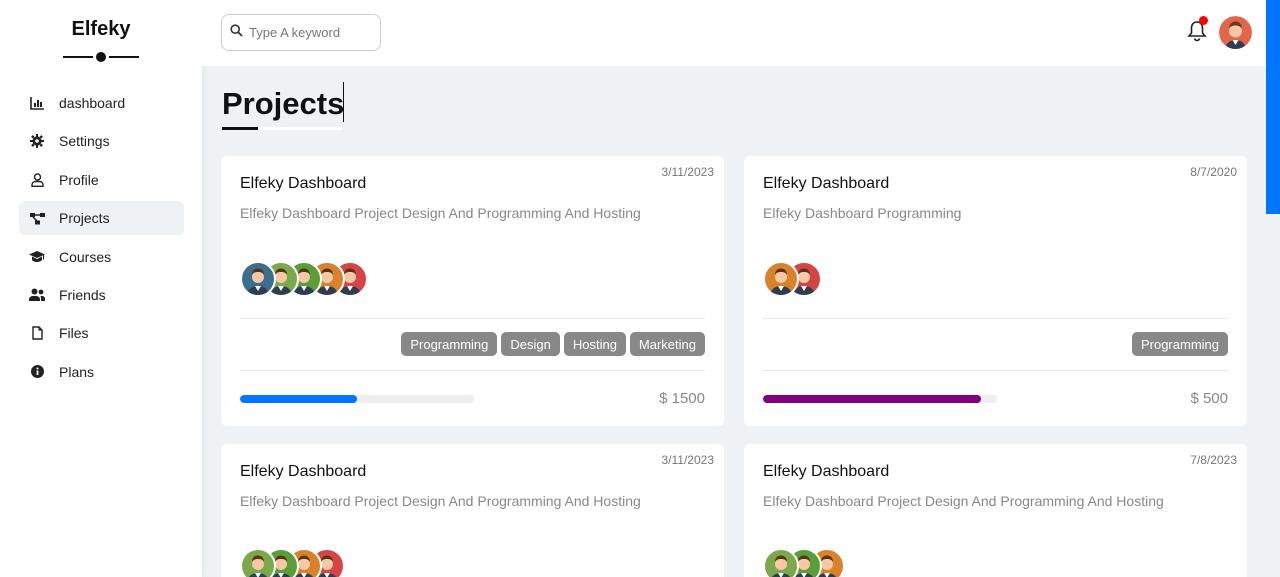 The image size is (1280, 577). What do you see at coordinates (1213, 460) in the screenshot?
I see `project-date: 7/8/2023` at bounding box center [1213, 460].